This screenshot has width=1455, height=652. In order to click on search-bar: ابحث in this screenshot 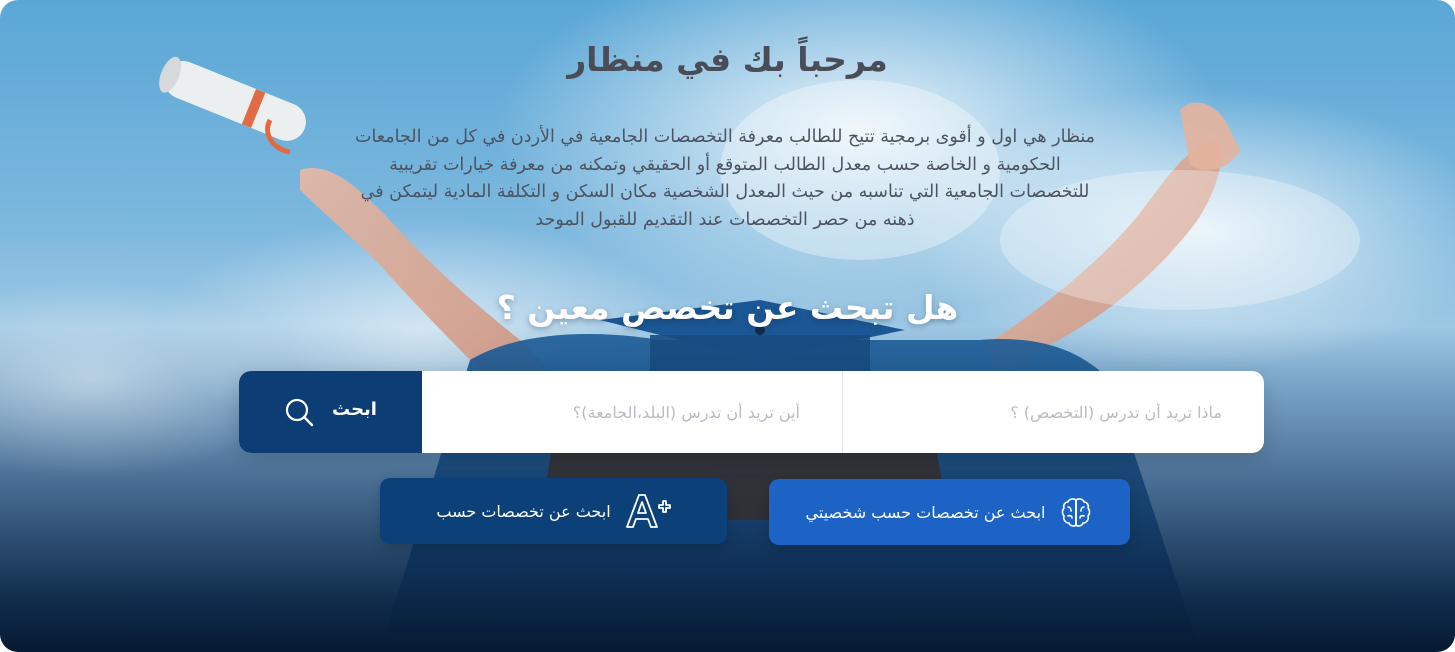, I will do `click(751, 412)`.